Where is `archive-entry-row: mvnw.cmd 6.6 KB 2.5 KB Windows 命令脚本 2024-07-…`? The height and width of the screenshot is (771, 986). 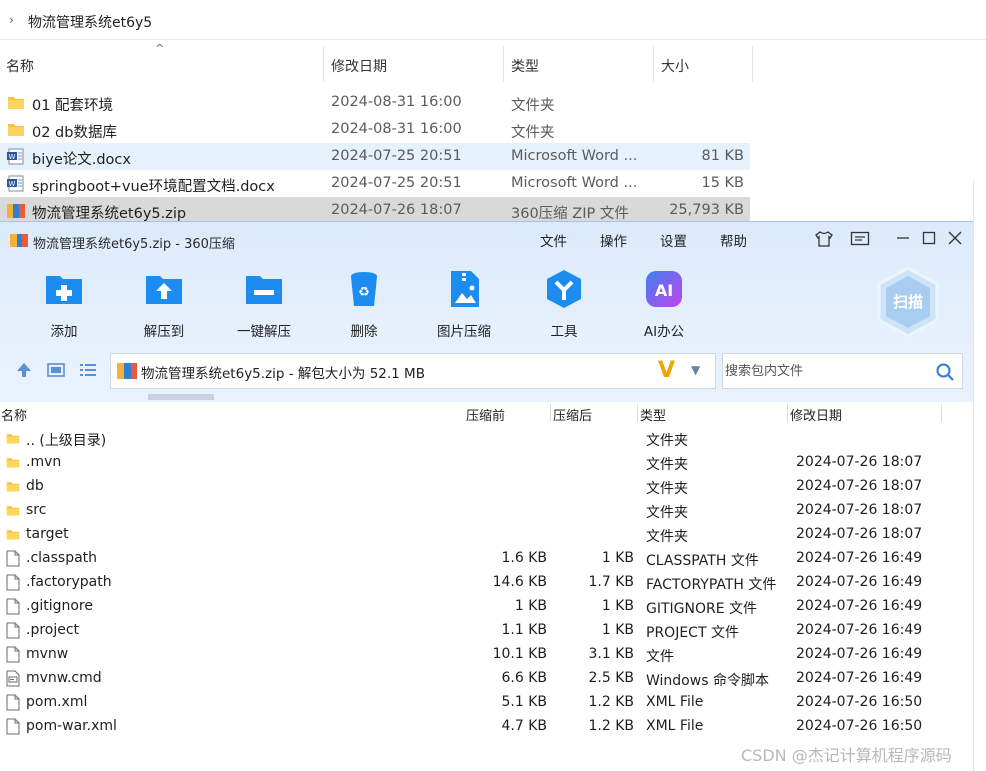 archive-entry-row: mvnw.cmd 6.6 KB 2.5 KB Windows 命令脚本 2024-07-… is located at coordinates (486, 679).